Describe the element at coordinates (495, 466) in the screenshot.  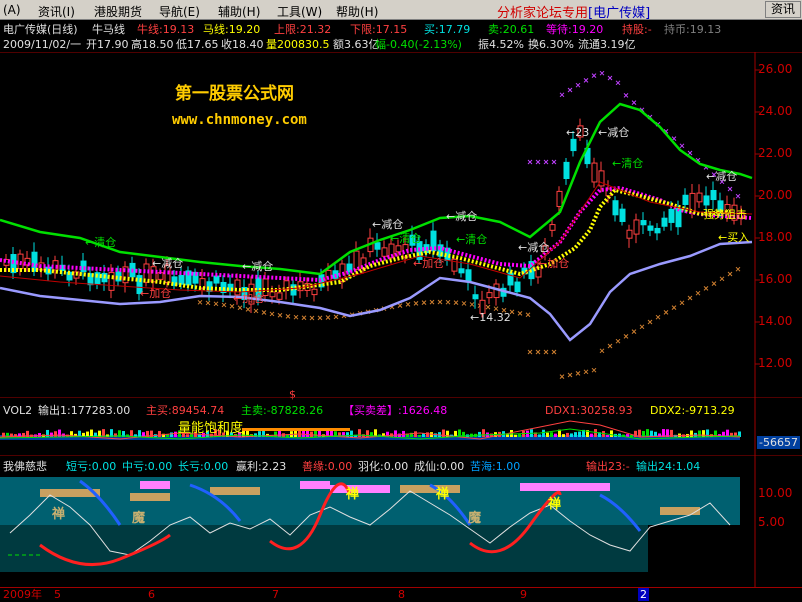
I see `buddha-kuhai: 苦海:1.00` at that location.